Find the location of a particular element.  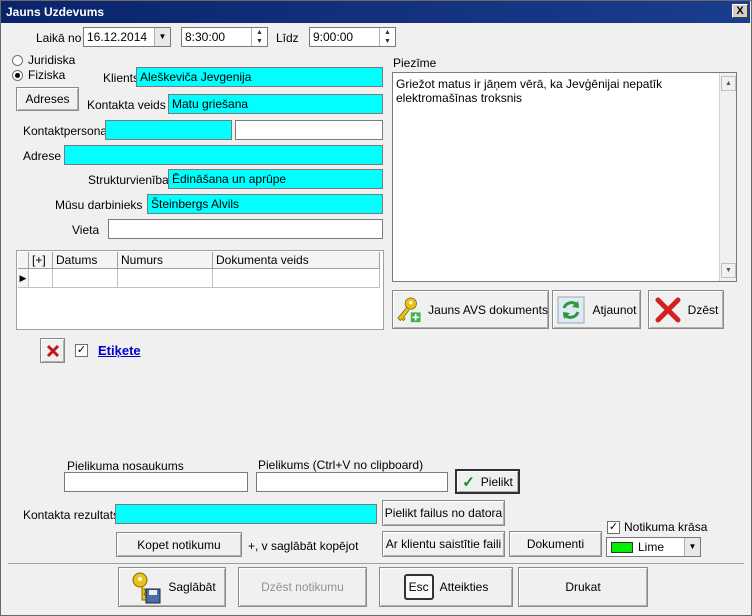

color-value: Lime is located at coordinates (651, 547).